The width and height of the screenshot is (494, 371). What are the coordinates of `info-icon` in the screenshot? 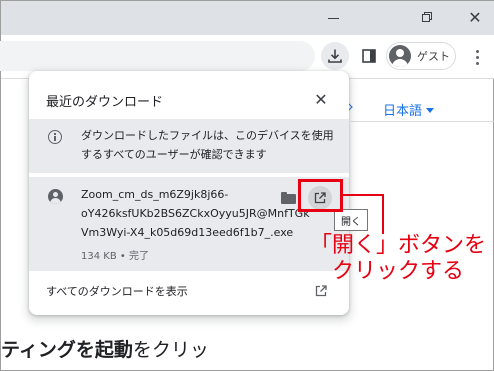 It's located at (55, 137).